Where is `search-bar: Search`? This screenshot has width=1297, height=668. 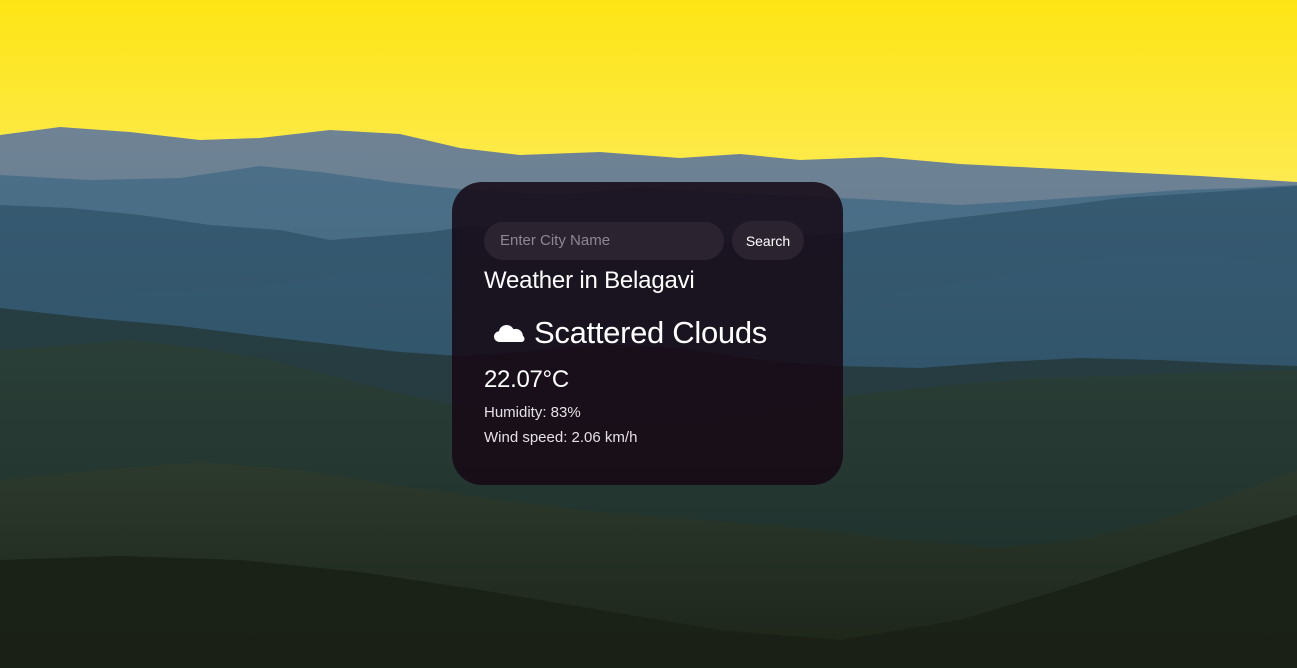 search-bar: Search is located at coordinates (647, 240).